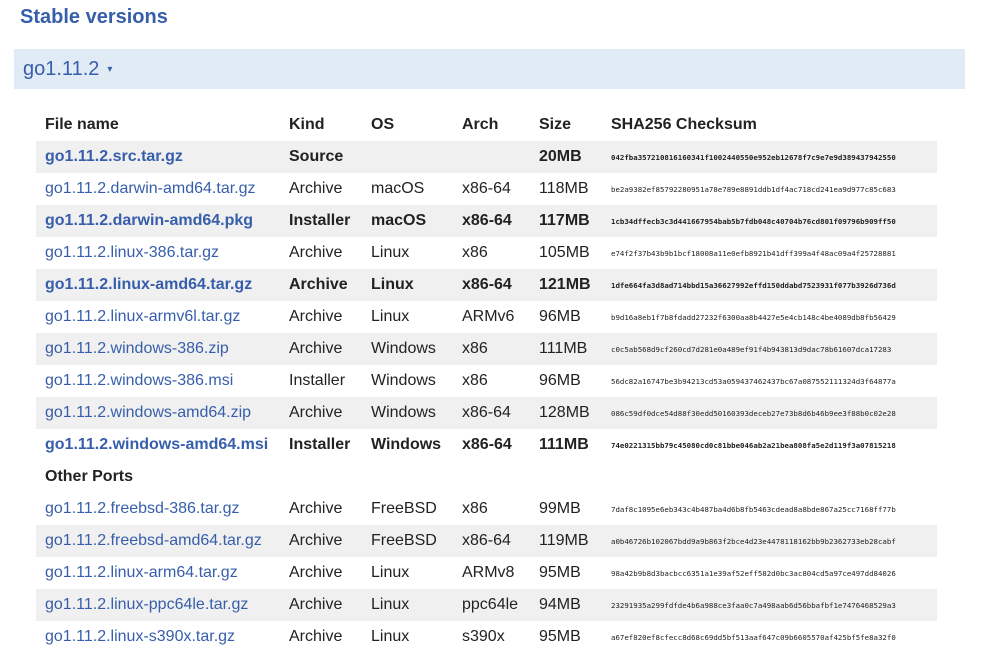 The height and width of the screenshot is (665, 996). What do you see at coordinates (148, 412) in the screenshot?
I see `download-link: go1.11.2.windows-amd64.zip` at bounding box center [148, 412].